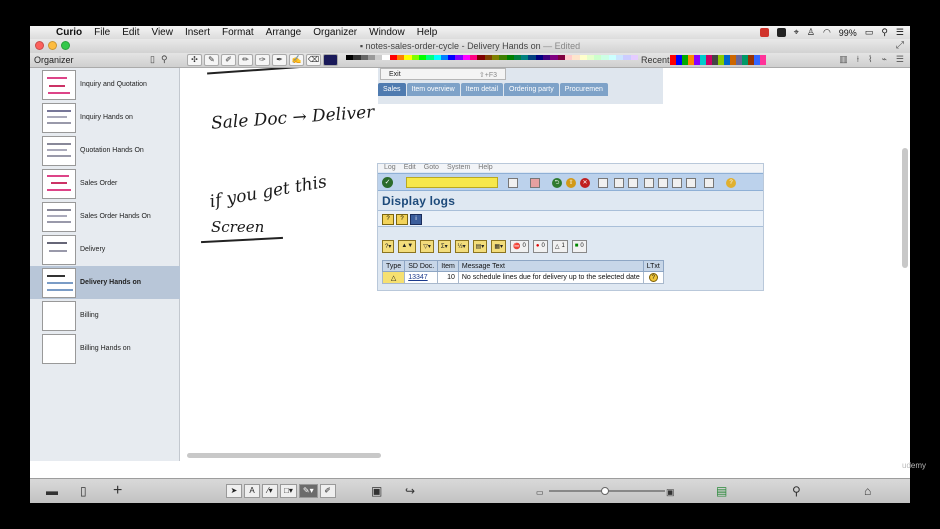  Describe the element at coordinates (105, 216) in the screenshot. I see `organizer-item-sales-order-hands-on: Sales Order Hands On` at that location.